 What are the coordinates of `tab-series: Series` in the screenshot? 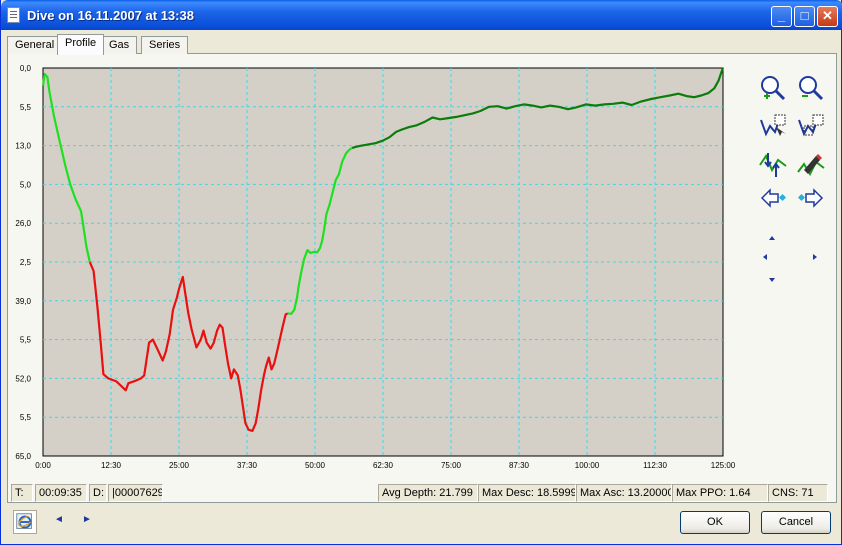 It's located at (165, 45).